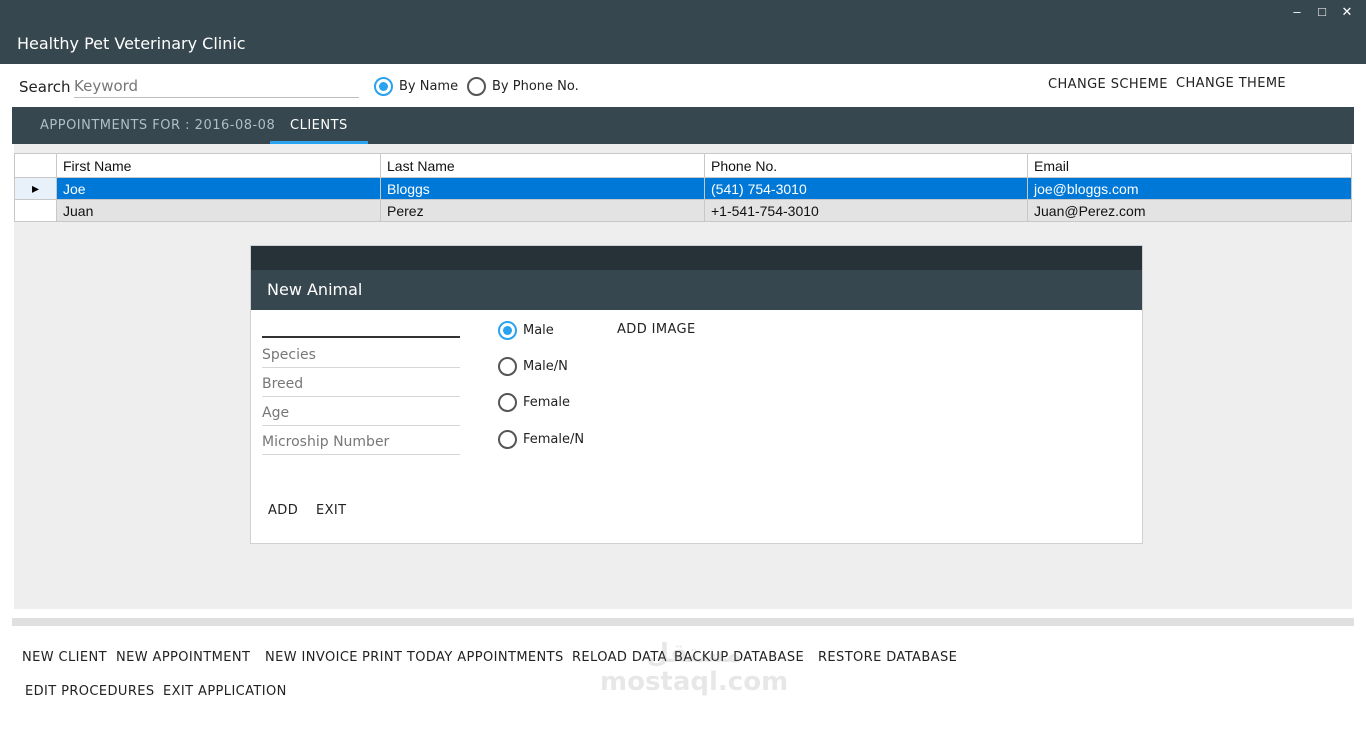 The height and width of the screenshot is (730, 1366). What do you see at coordinates (554, 439) in the screenshot?
I see `gender-female-n-label: Female/N` at bounding box center [554, 439].